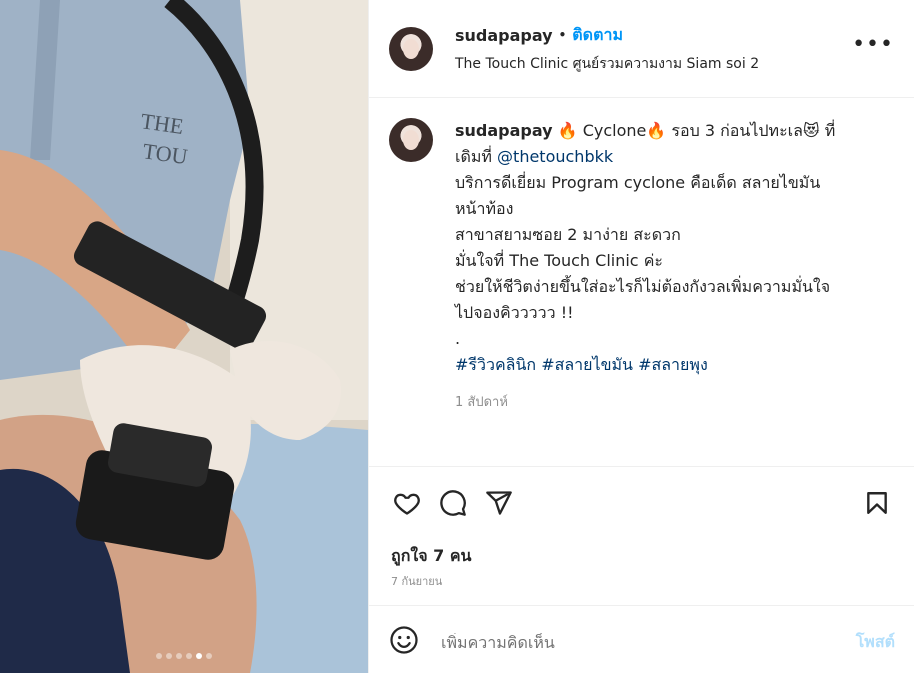  What do you see at coordinates (555, 156) in the screenshot?
I see `mention-link: @thetouchbkk` at bounding box center [555, 156].